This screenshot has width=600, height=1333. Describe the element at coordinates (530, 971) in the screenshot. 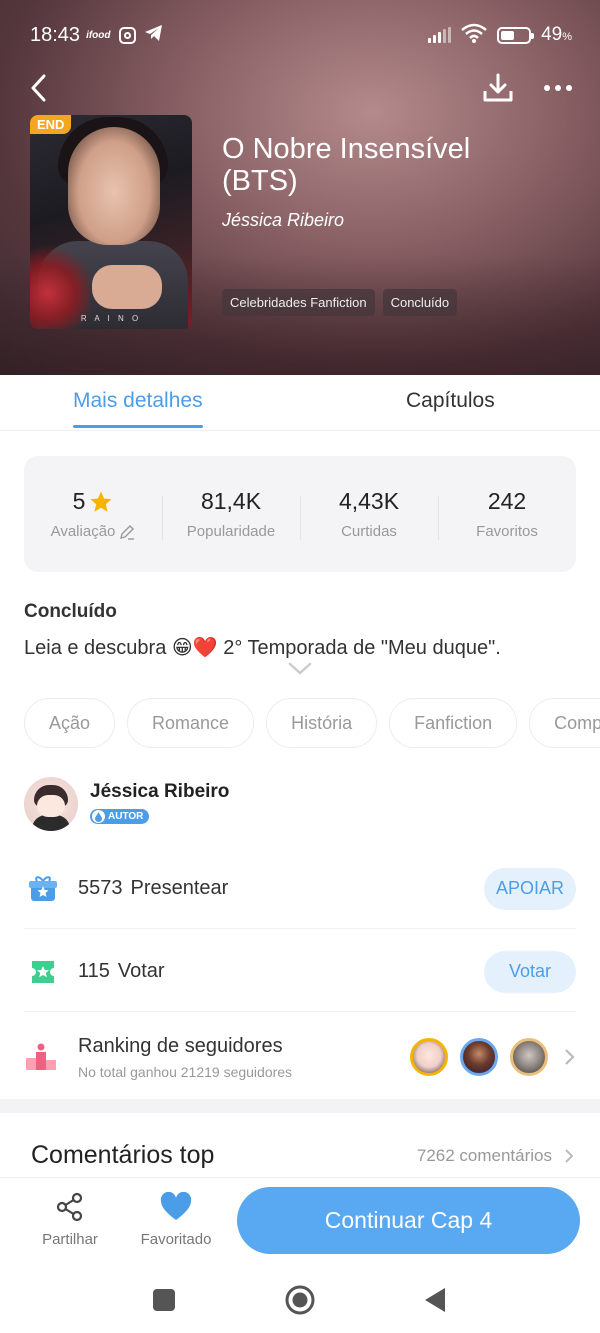

I see `vote-button: Votar` at that location.